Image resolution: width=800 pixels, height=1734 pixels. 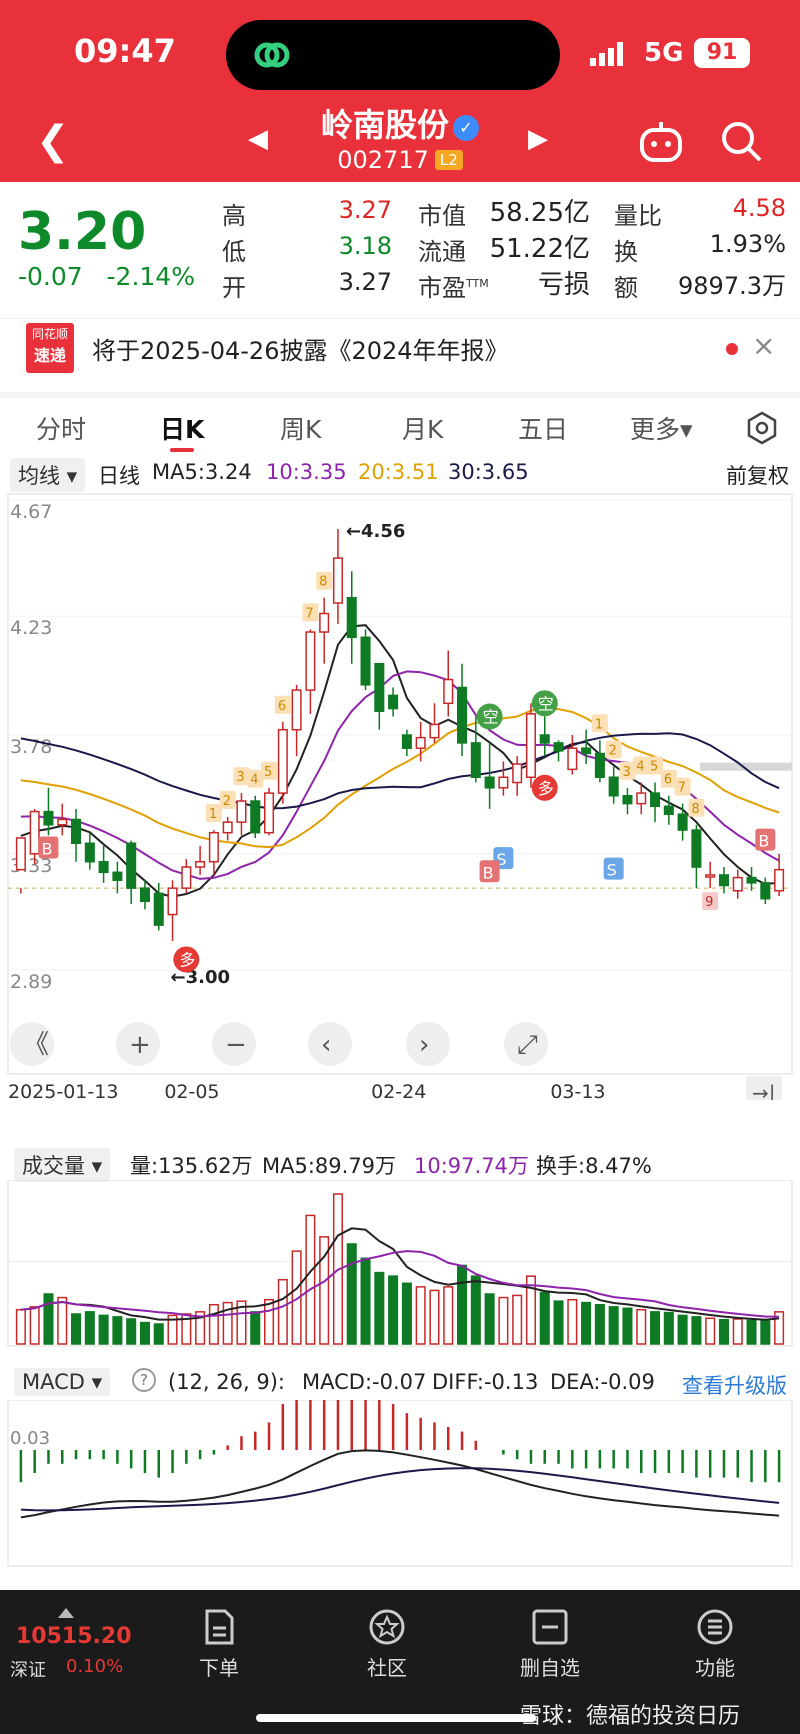 What do you see at coordinates (28, 1670) in the screenshot?
I see `index-name: 深证` at bounding box center [28, 1670].